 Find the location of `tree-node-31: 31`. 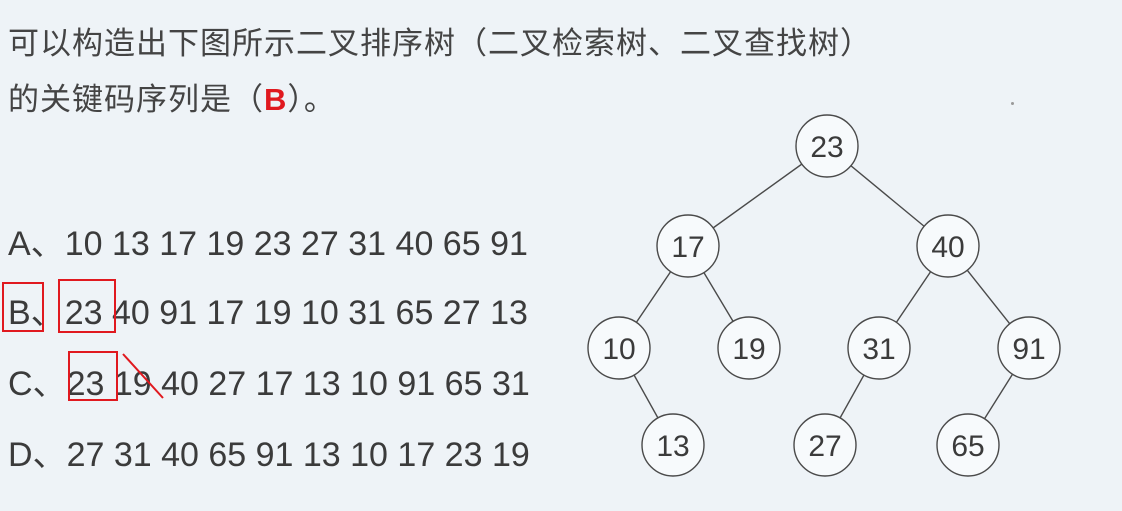

tree-node-31: 31 is located at coordinates (879, 348).